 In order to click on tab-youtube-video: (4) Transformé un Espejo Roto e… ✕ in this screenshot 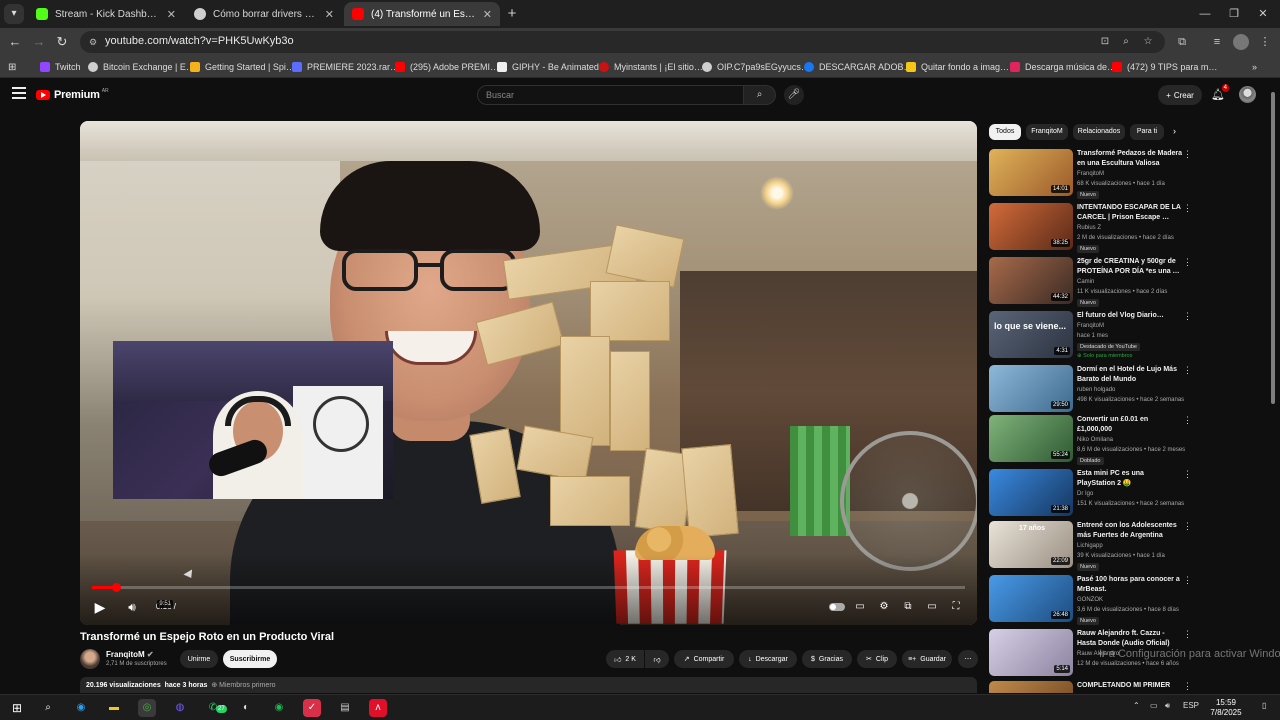, I will do `click(422, 14)`.